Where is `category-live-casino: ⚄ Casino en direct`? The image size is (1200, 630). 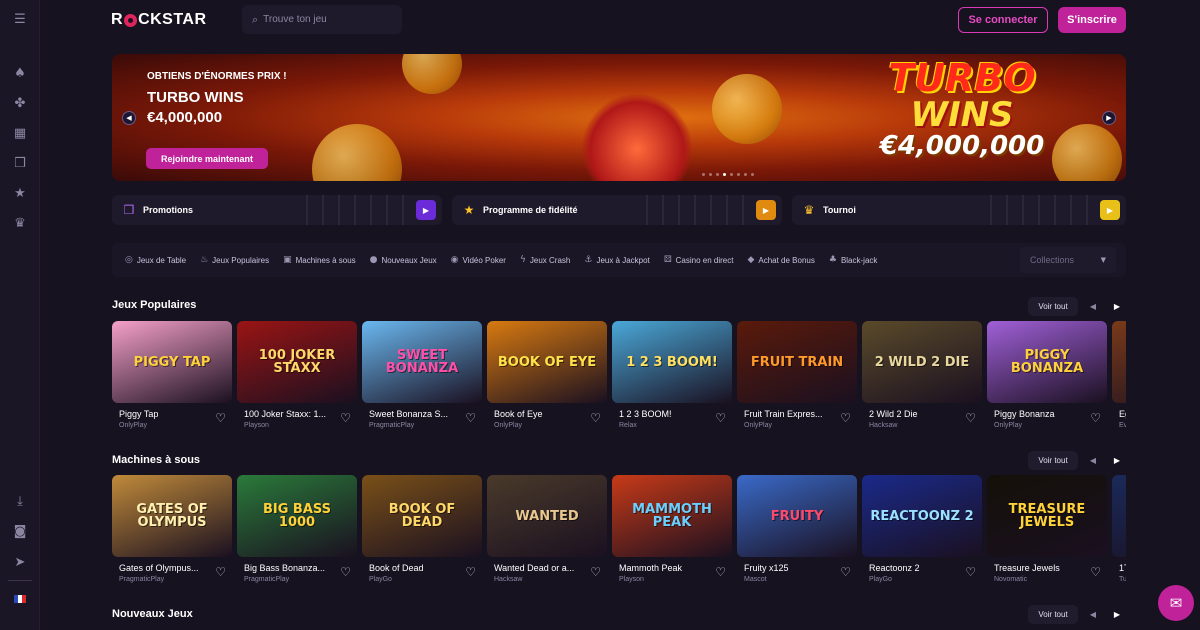 category-live-casino: ⚄ Casino en direct is located at coordinates (699, 260).